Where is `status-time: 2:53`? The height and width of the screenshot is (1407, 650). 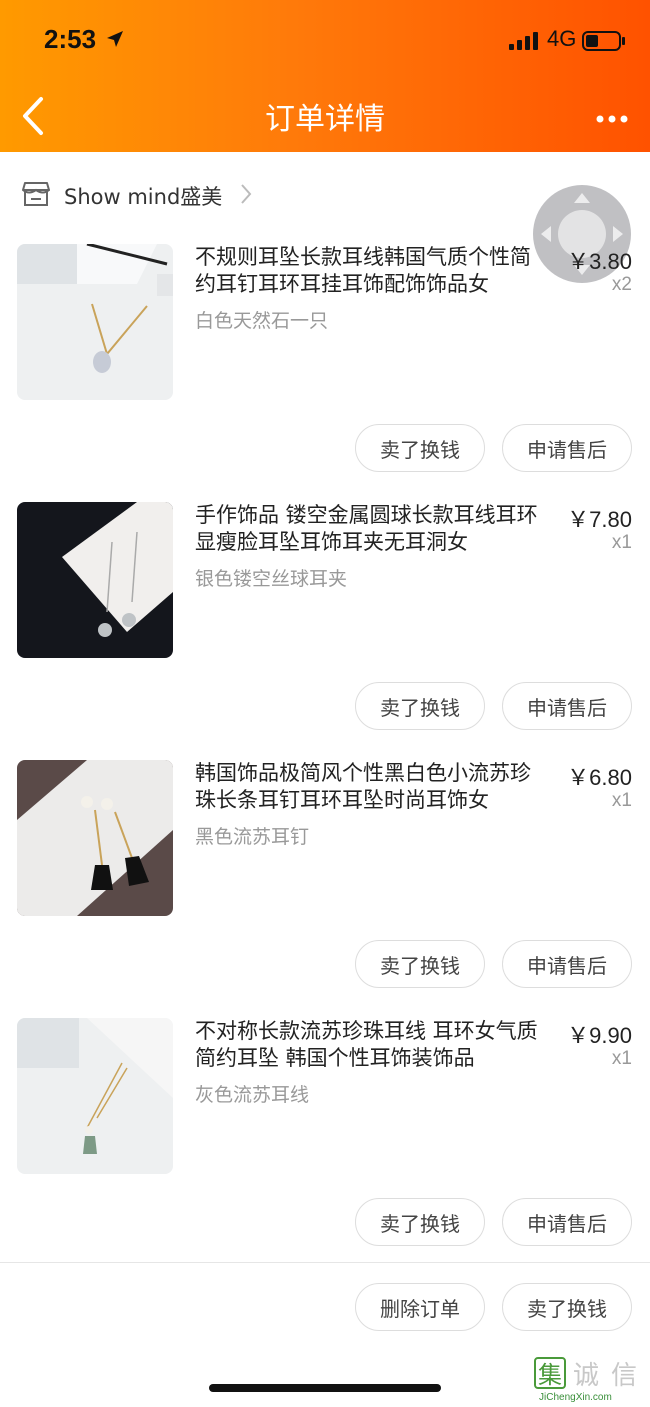
status-time: 2:53 is located at coordinates (70, 39).